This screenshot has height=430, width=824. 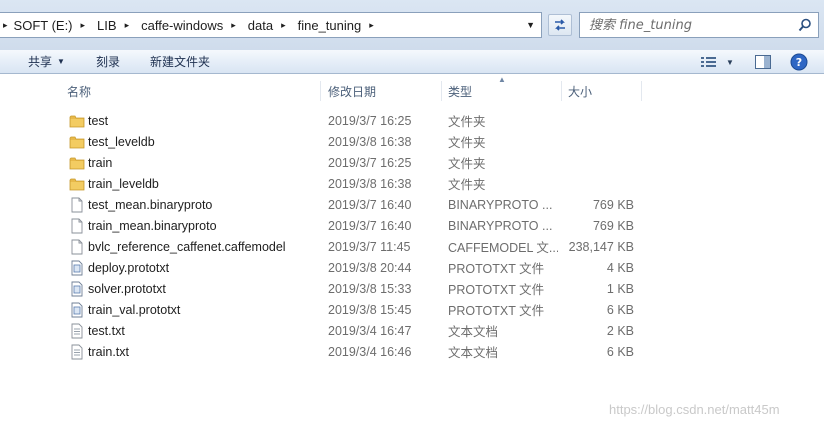 What do you see at coordinates (140, 204) in the screenshot?
I see `file-name-cell: test_mean.binaryproto` at bounding box center [140, 204].